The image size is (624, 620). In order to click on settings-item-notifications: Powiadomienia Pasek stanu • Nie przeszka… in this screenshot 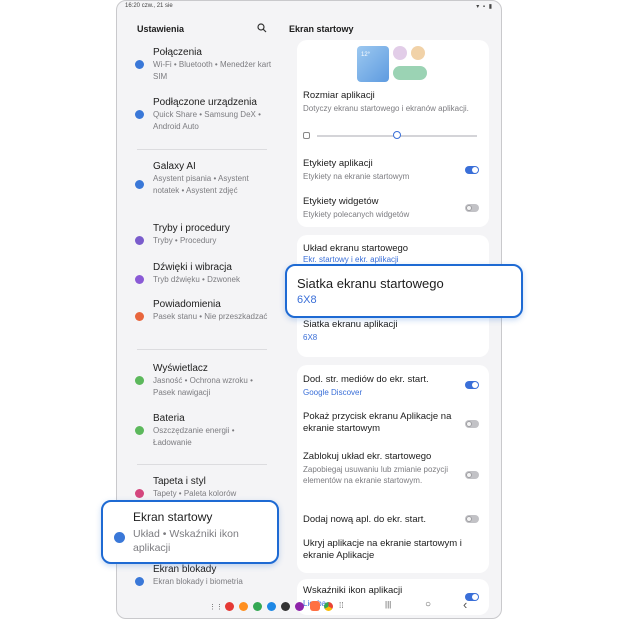, I will do `click(205, 319)`.